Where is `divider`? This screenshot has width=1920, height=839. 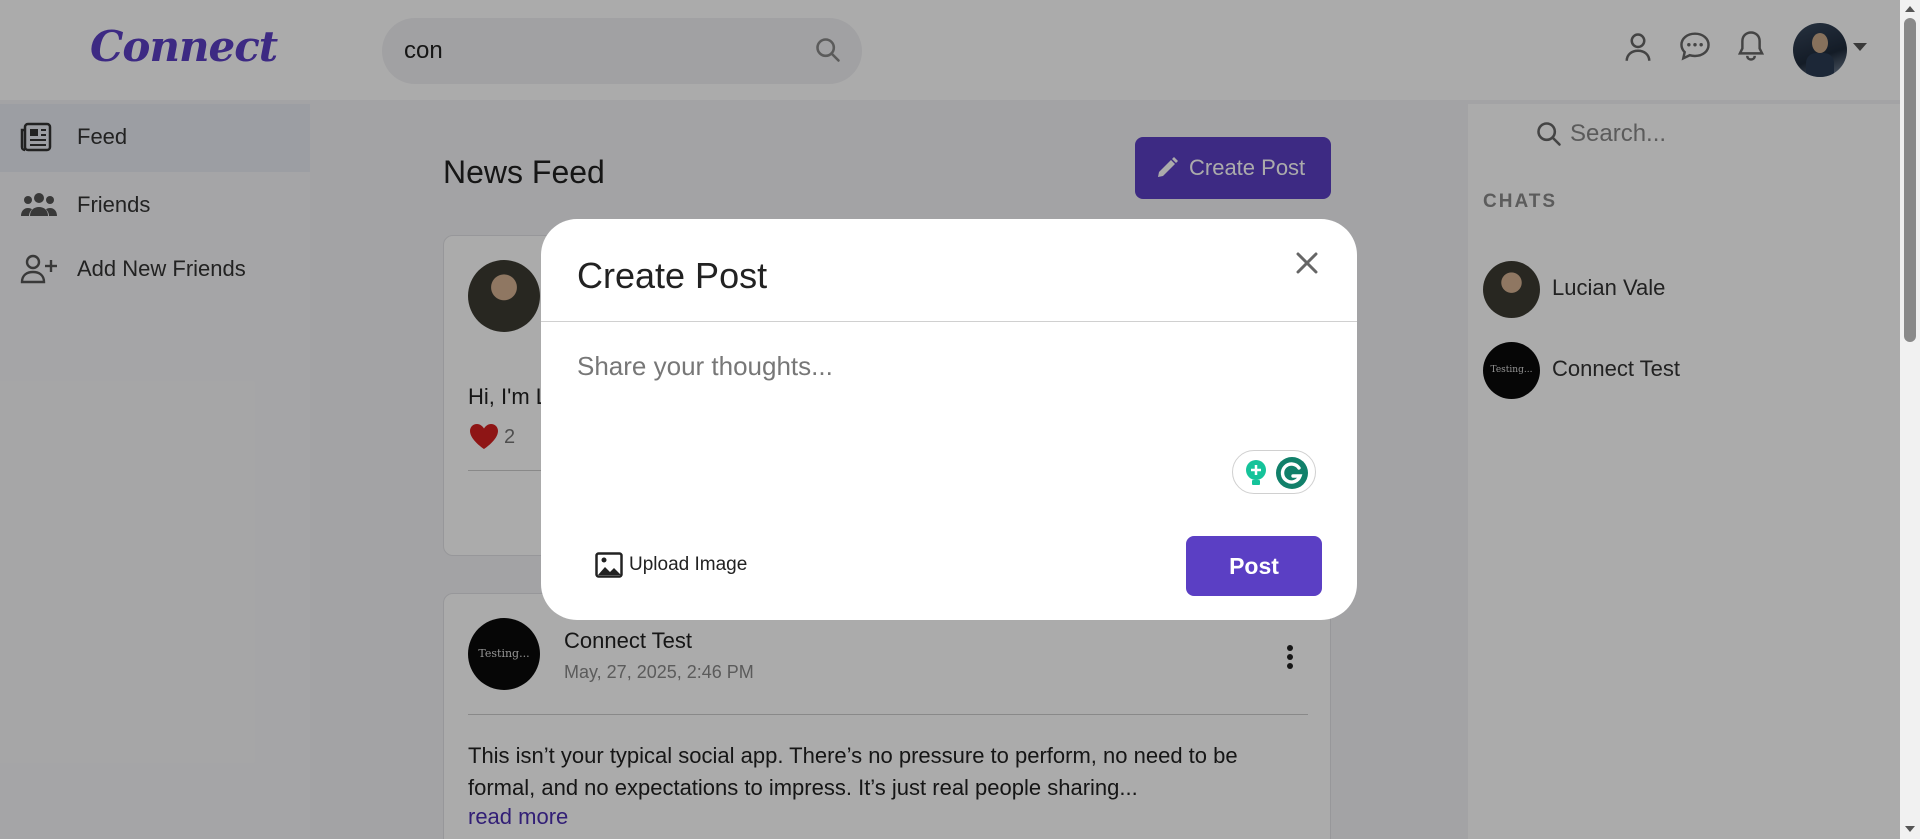
divider is located at coordinates (949, 321).